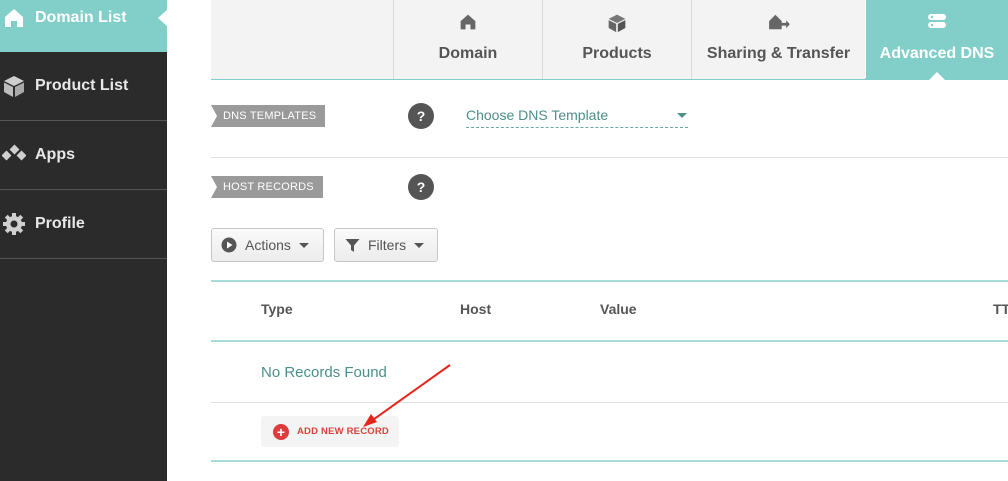  I want to click on actions-label: Actions, so click(268, 245).